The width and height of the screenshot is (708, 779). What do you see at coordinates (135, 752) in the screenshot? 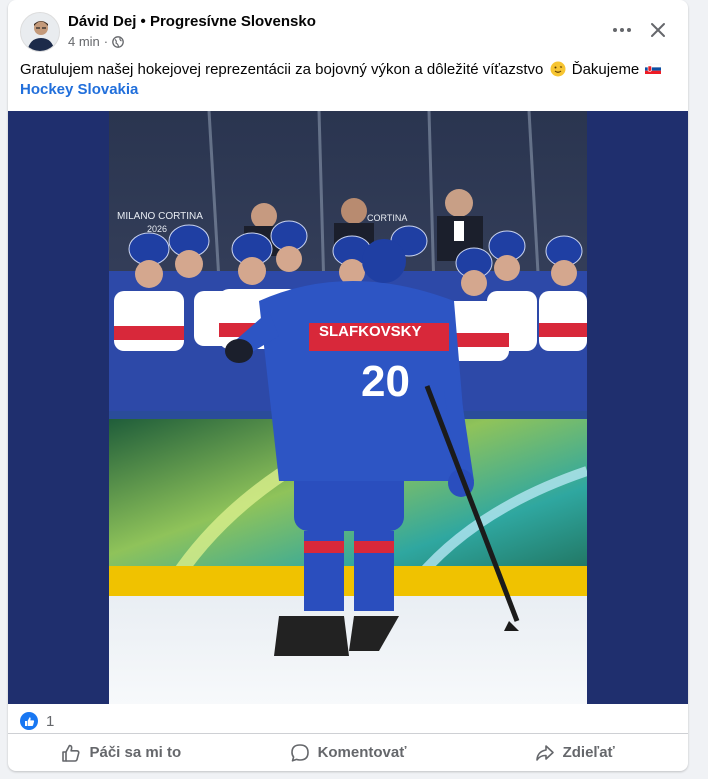
I see `like-label: Páči sa mi to` at bounding box center [135, 752].